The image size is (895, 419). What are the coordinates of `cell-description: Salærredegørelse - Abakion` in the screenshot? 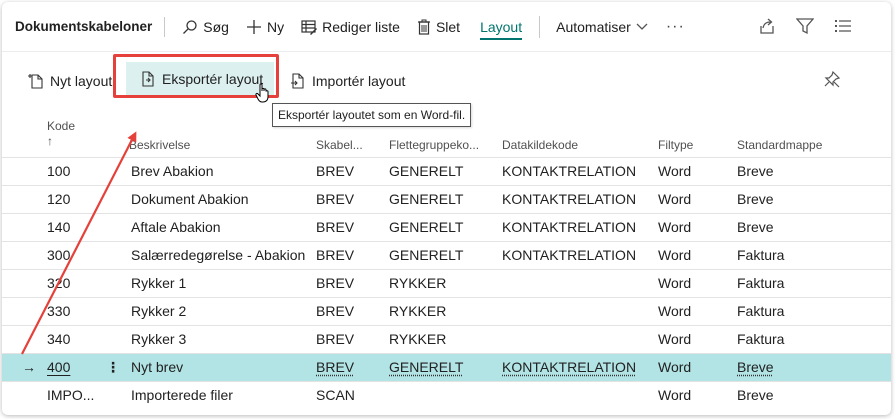 It's located at (218, 255).